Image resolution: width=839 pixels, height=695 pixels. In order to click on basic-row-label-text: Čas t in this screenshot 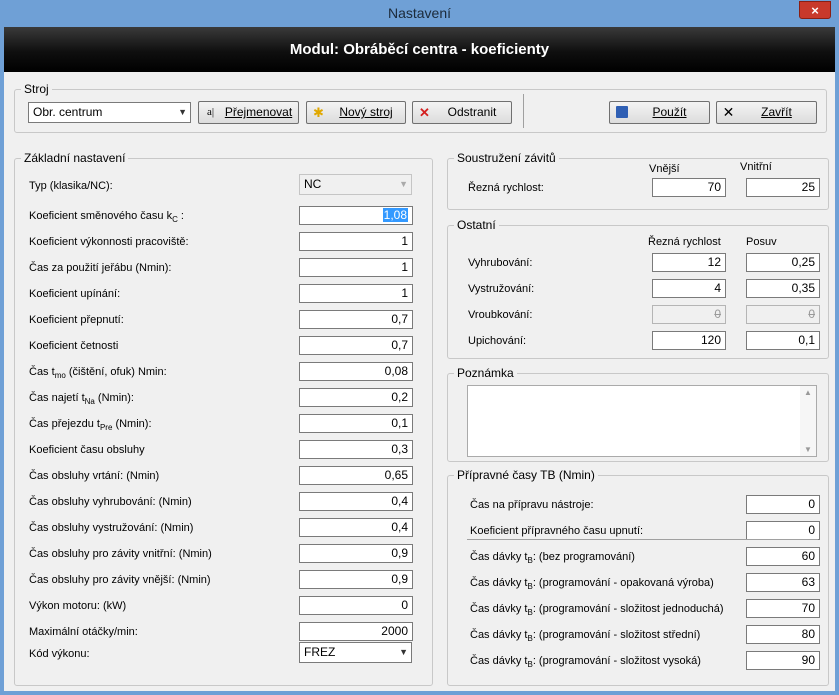, I will do `click(42, 372)`.